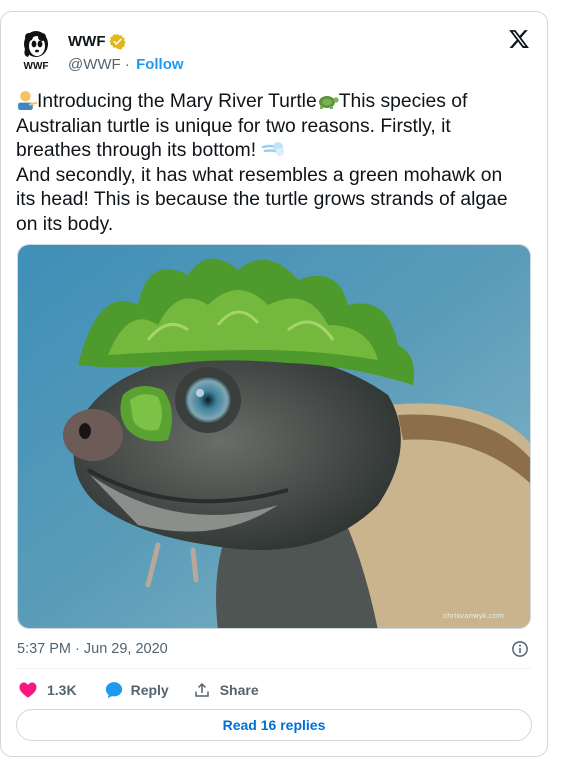 The width and height of the screenshot is (561, 771). I want to click on share-button: Share, so click(226, 690).